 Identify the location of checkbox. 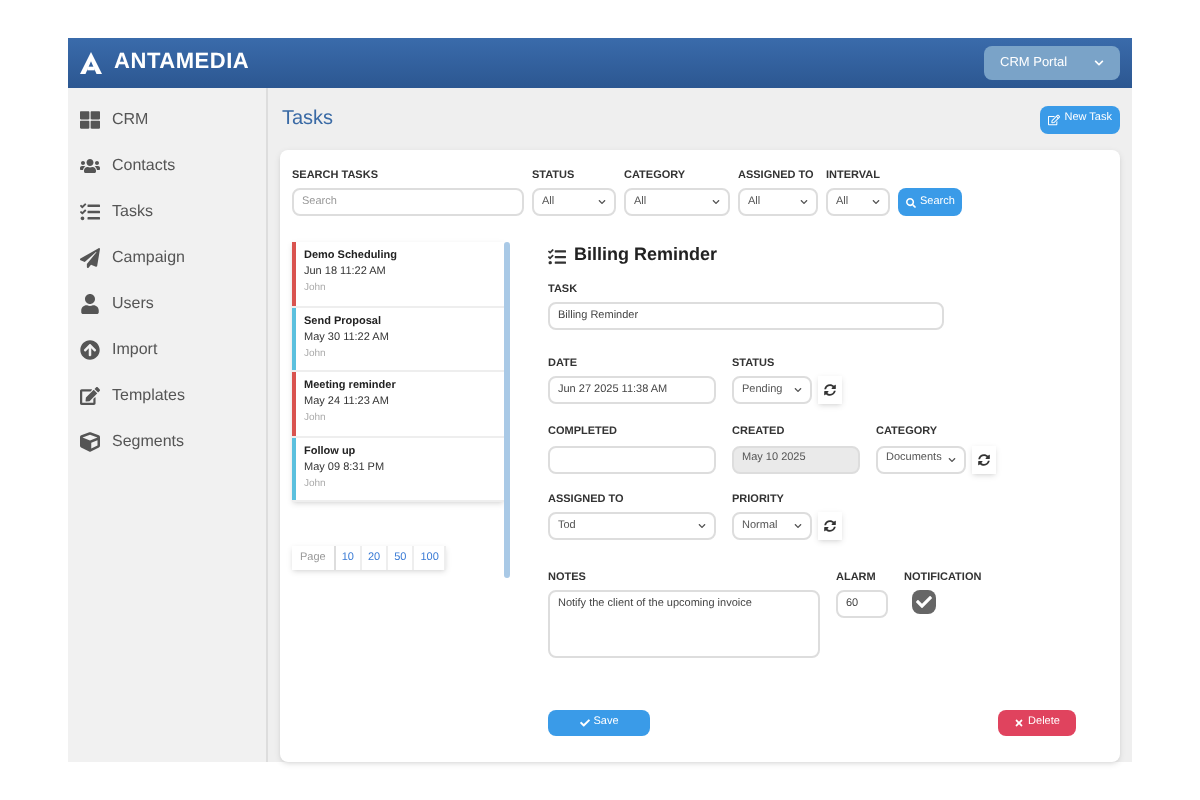
(924, 602).